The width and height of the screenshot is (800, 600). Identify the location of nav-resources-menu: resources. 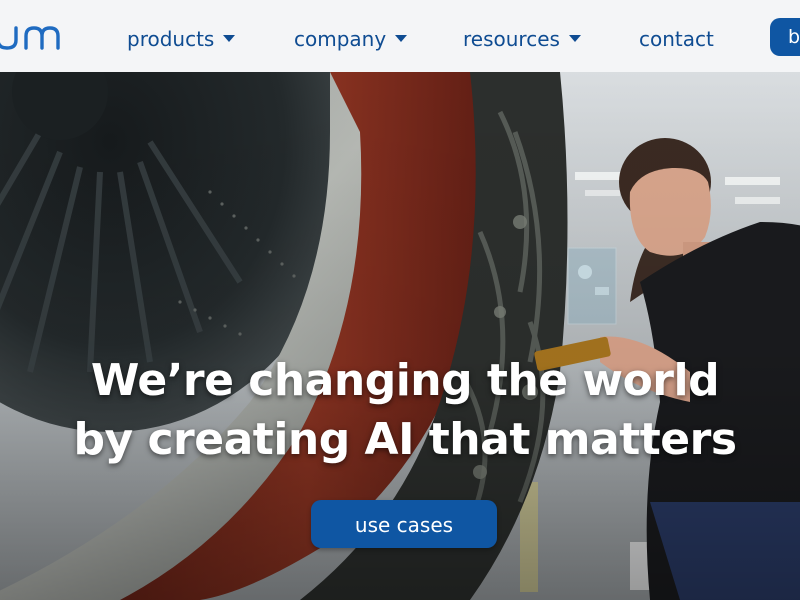
(522, 39).